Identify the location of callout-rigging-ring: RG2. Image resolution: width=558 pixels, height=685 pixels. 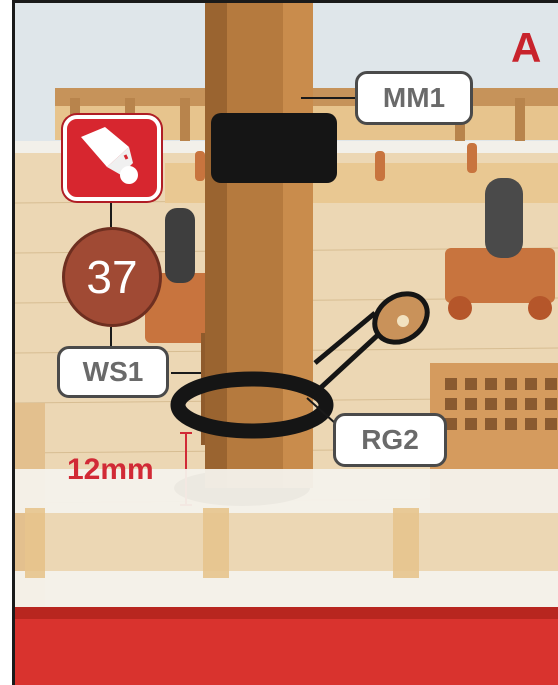
(390, 440).